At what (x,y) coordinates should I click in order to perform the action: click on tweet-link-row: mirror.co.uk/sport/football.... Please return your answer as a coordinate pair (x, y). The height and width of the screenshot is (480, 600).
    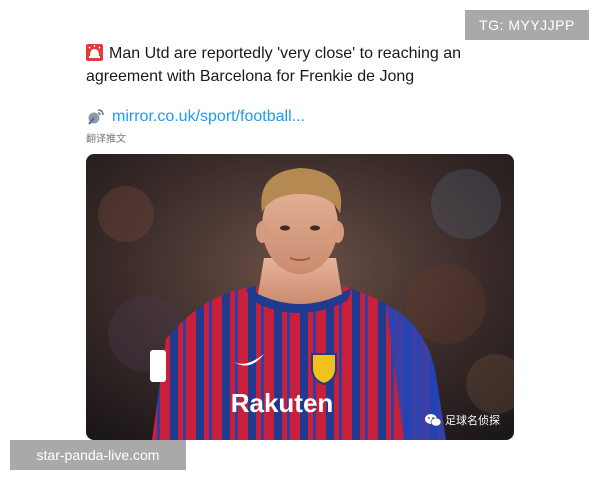
    Looking at the image, I should click on (195, 117).